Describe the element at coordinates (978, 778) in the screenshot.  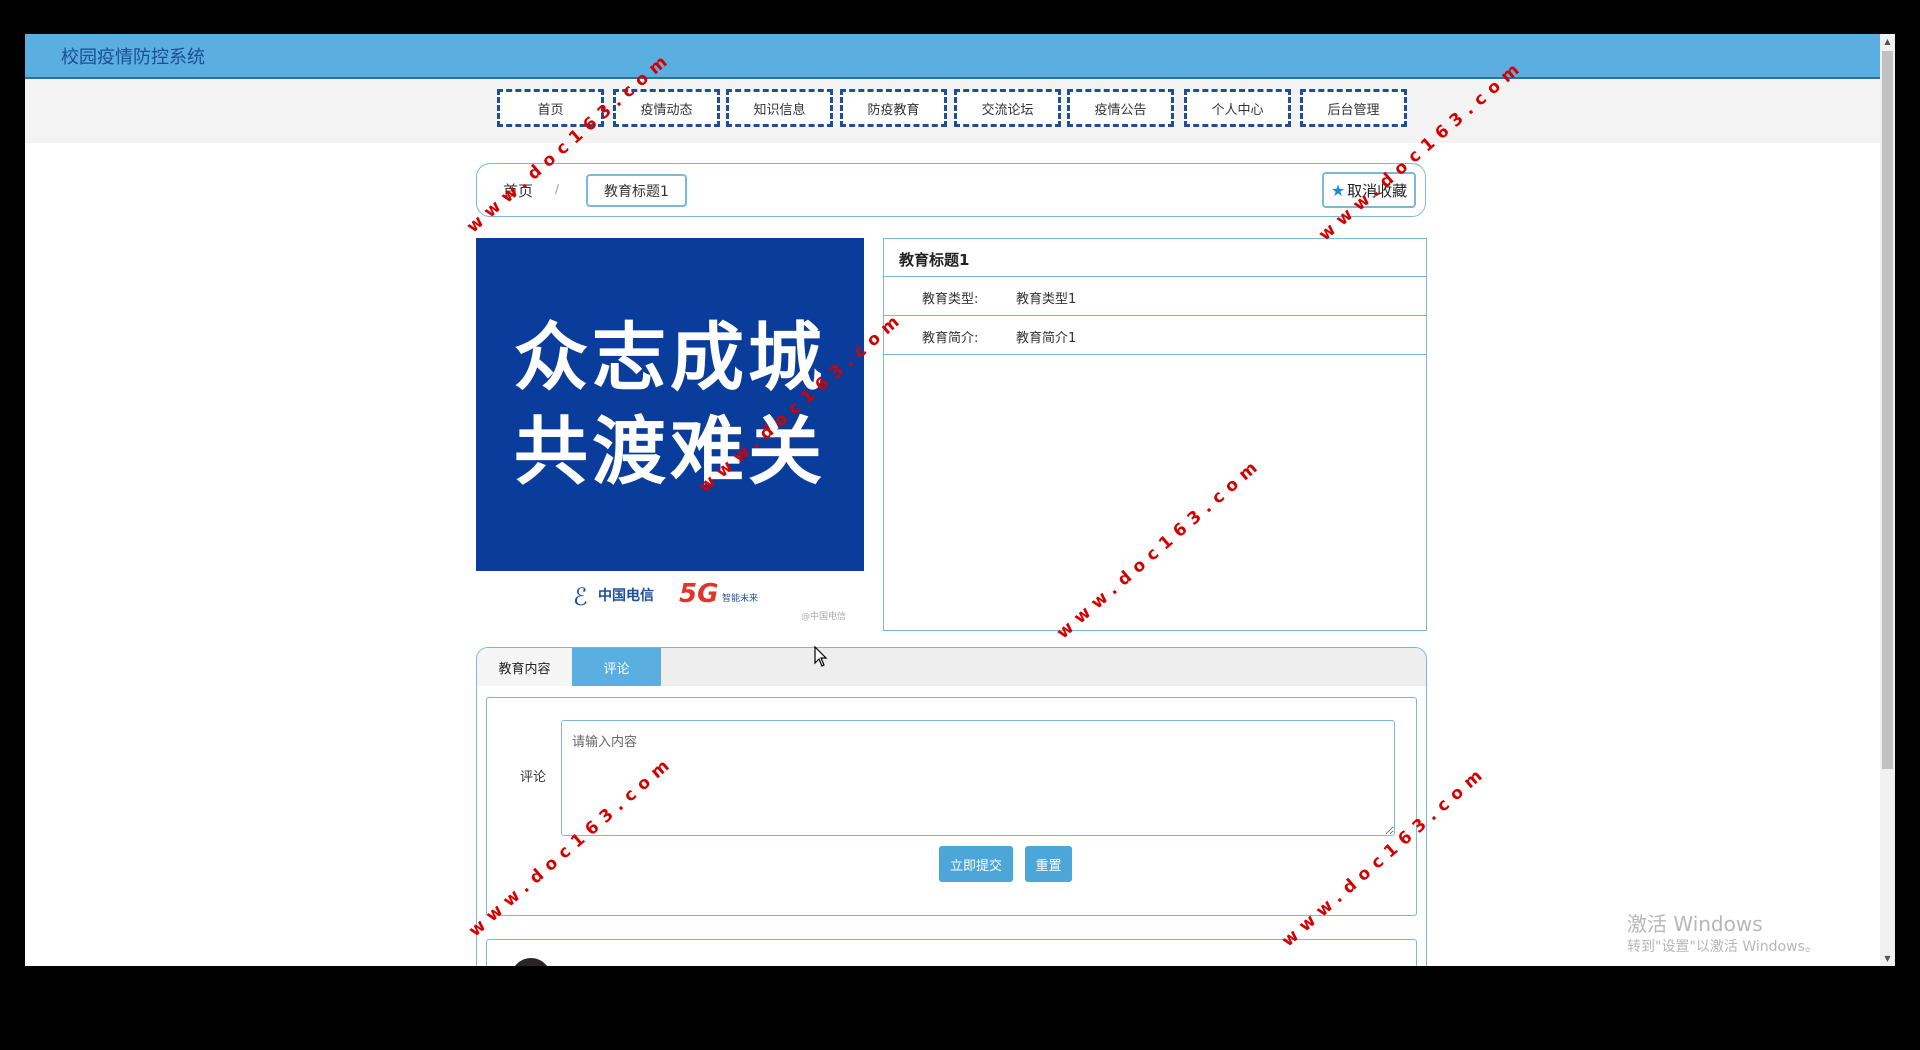
I see `comment-input` at that location.